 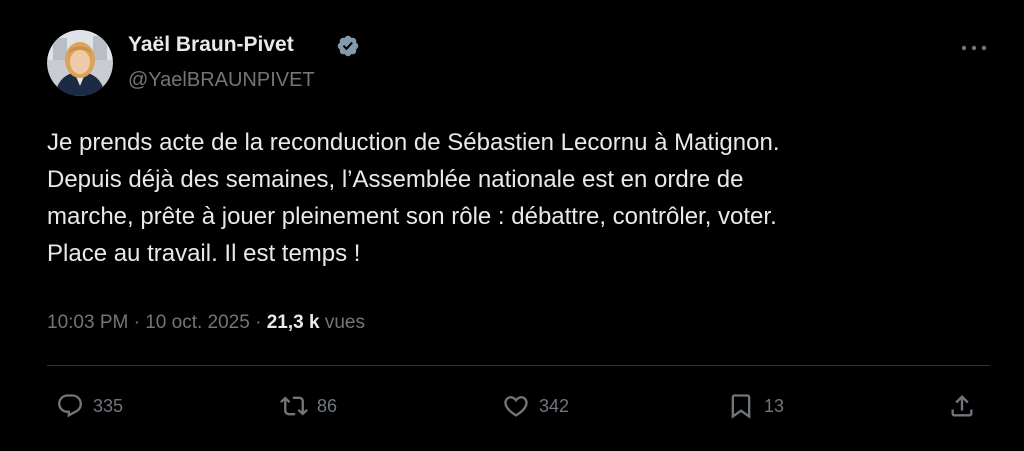 I want to click on avatar, so click(x=80, y=63).